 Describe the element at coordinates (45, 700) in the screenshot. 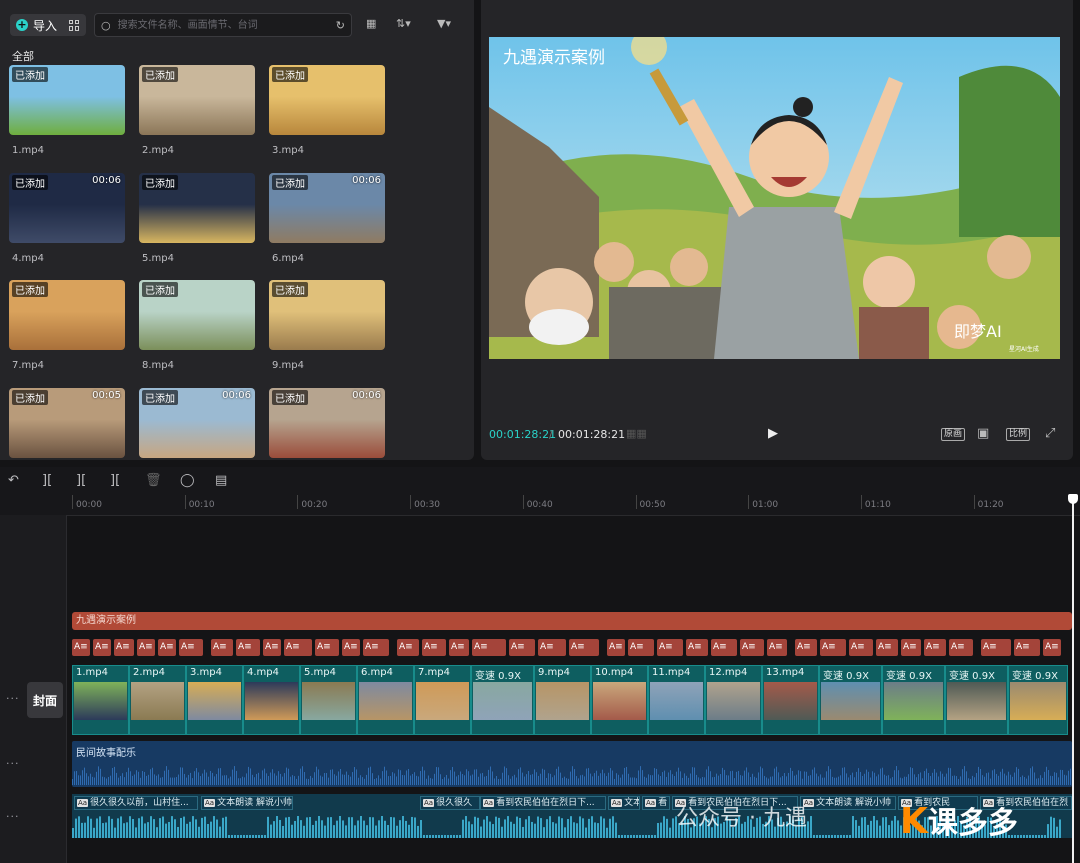

I see `cover-button: 封面` at that location.